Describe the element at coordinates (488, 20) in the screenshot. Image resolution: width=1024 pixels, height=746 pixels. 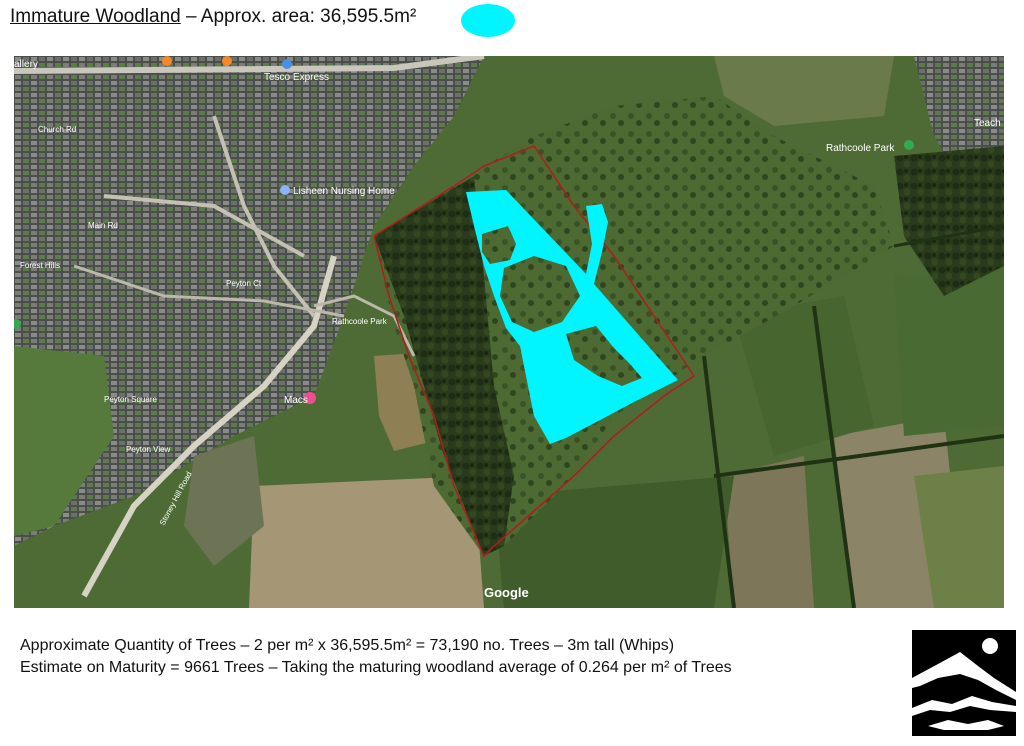
I see `legend-swatch` at that location.